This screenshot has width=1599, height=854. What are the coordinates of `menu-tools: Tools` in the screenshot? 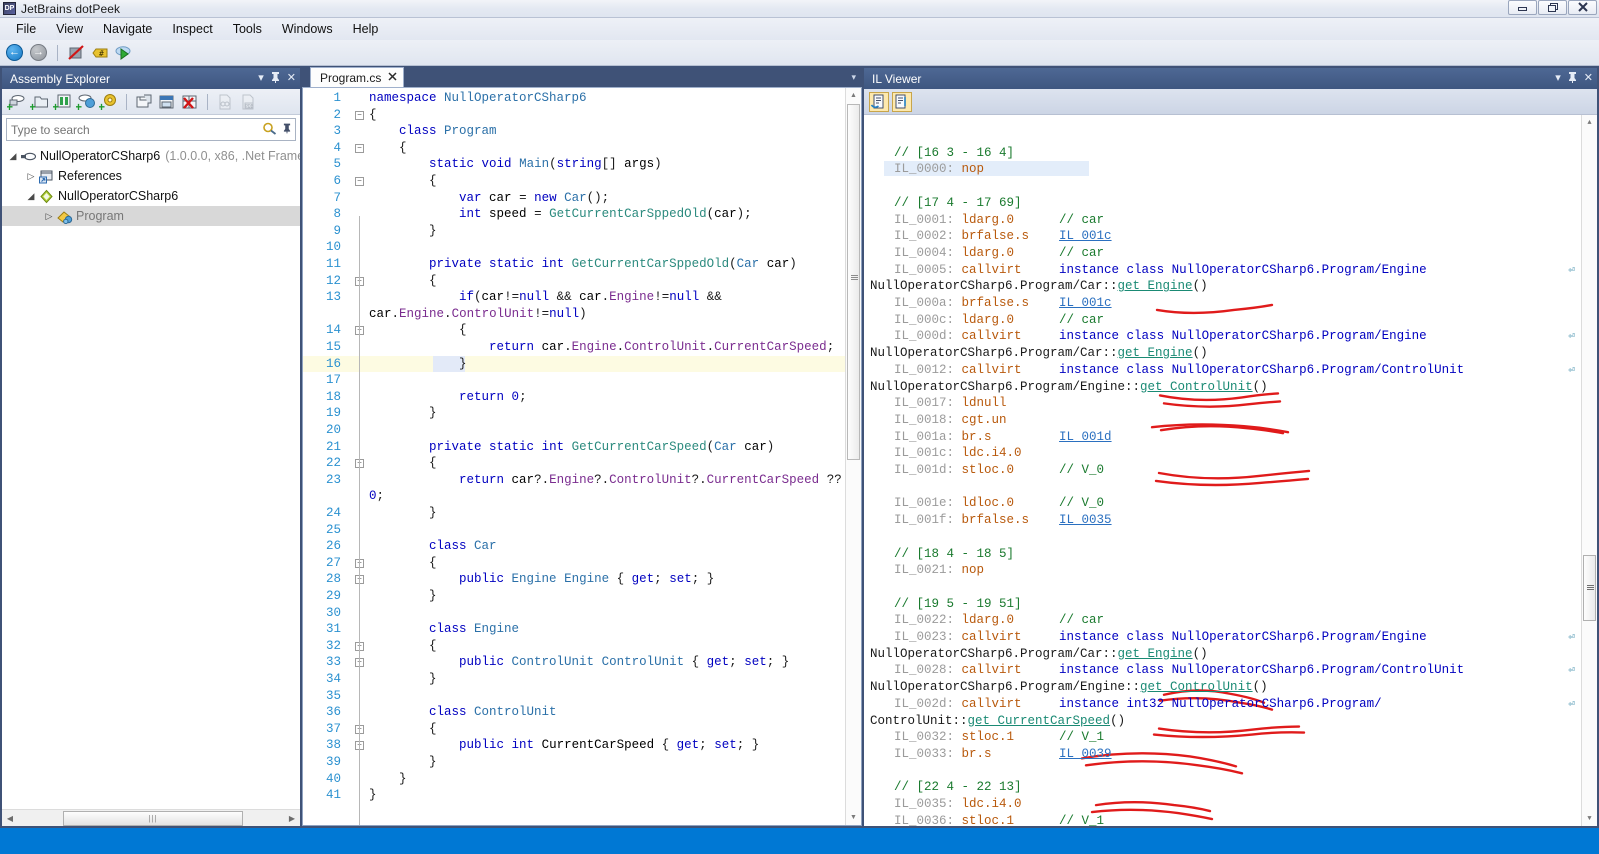 It's located at (247, 29).